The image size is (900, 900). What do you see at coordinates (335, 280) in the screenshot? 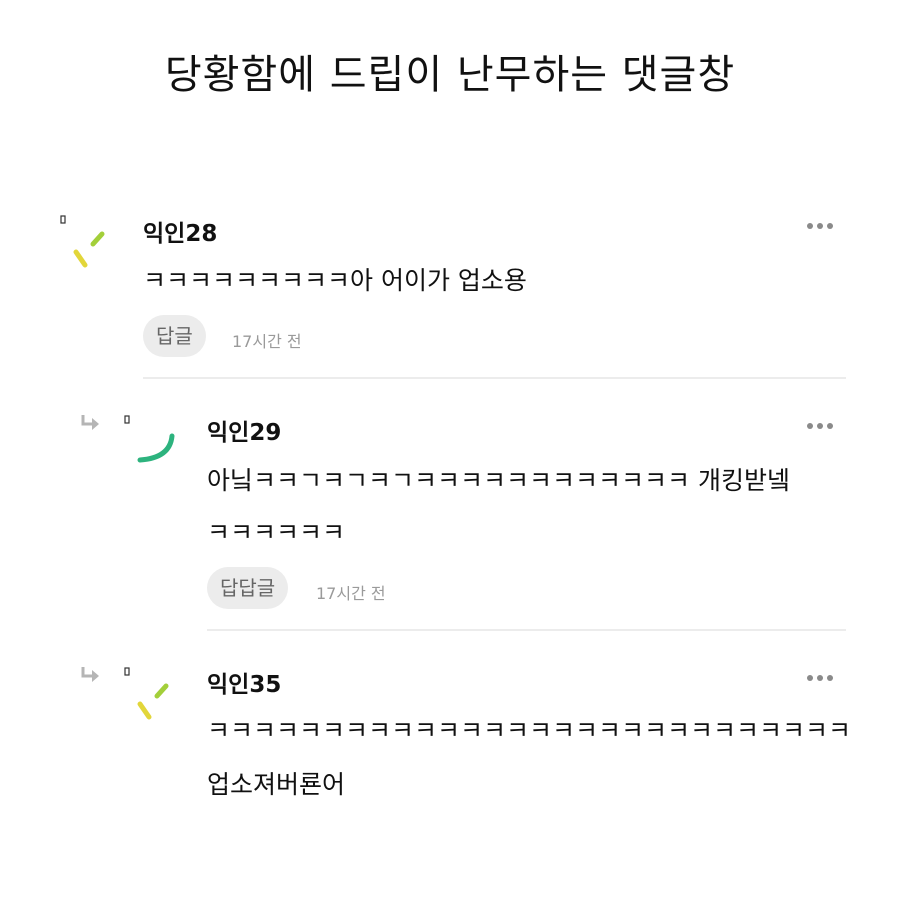
I see `comment-text: ㅋㅋㅋㅋㅋㅋㅋㅋㅋ아 어이가 업소용` at bounding box center [335, 280].